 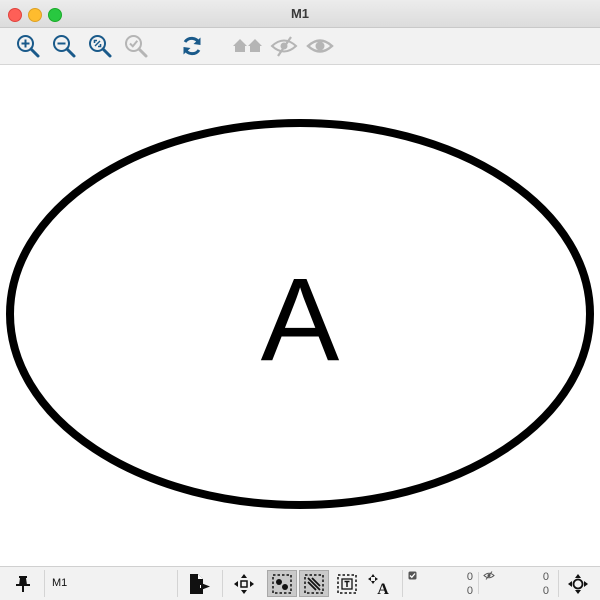 I want to click on export-file-icon, so click(x=200, y=583).